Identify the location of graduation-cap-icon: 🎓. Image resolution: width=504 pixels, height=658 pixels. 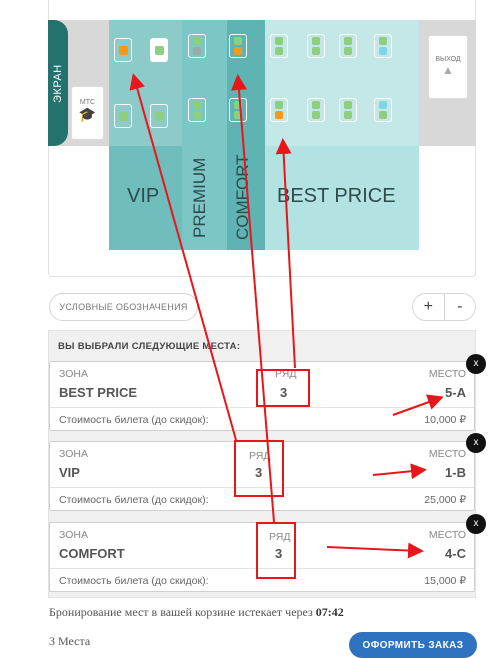
(87, 114).